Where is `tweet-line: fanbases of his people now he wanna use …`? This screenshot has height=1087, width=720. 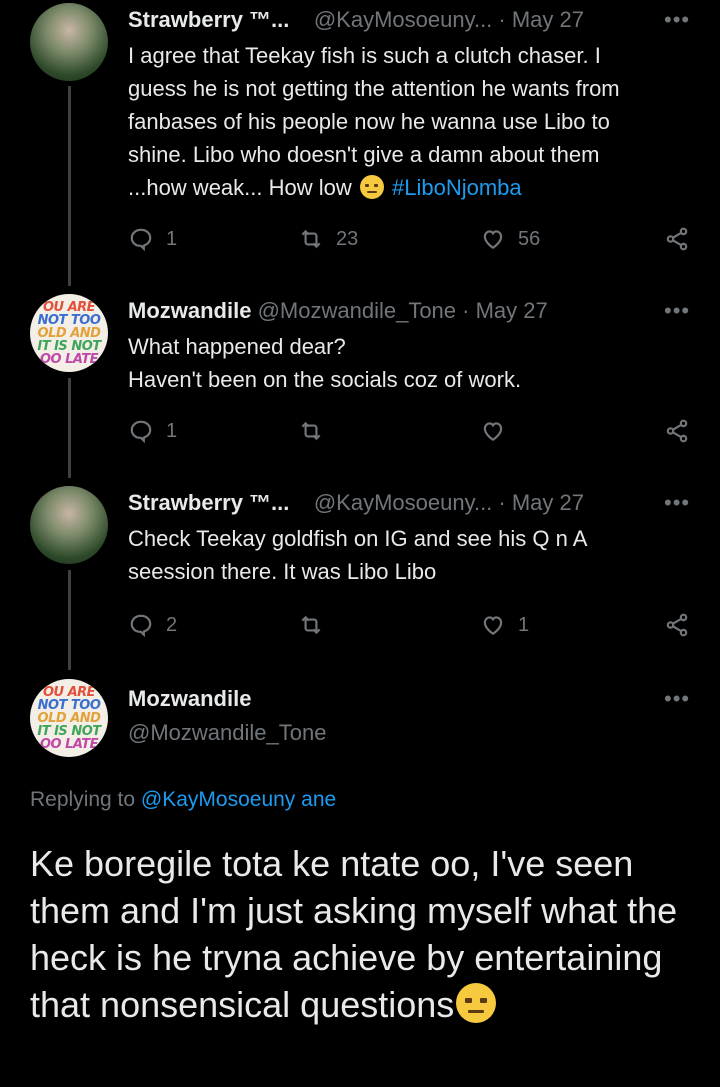 tweet-line: fanbases of his people now he wanna use … is located at coordinates (369, 121).